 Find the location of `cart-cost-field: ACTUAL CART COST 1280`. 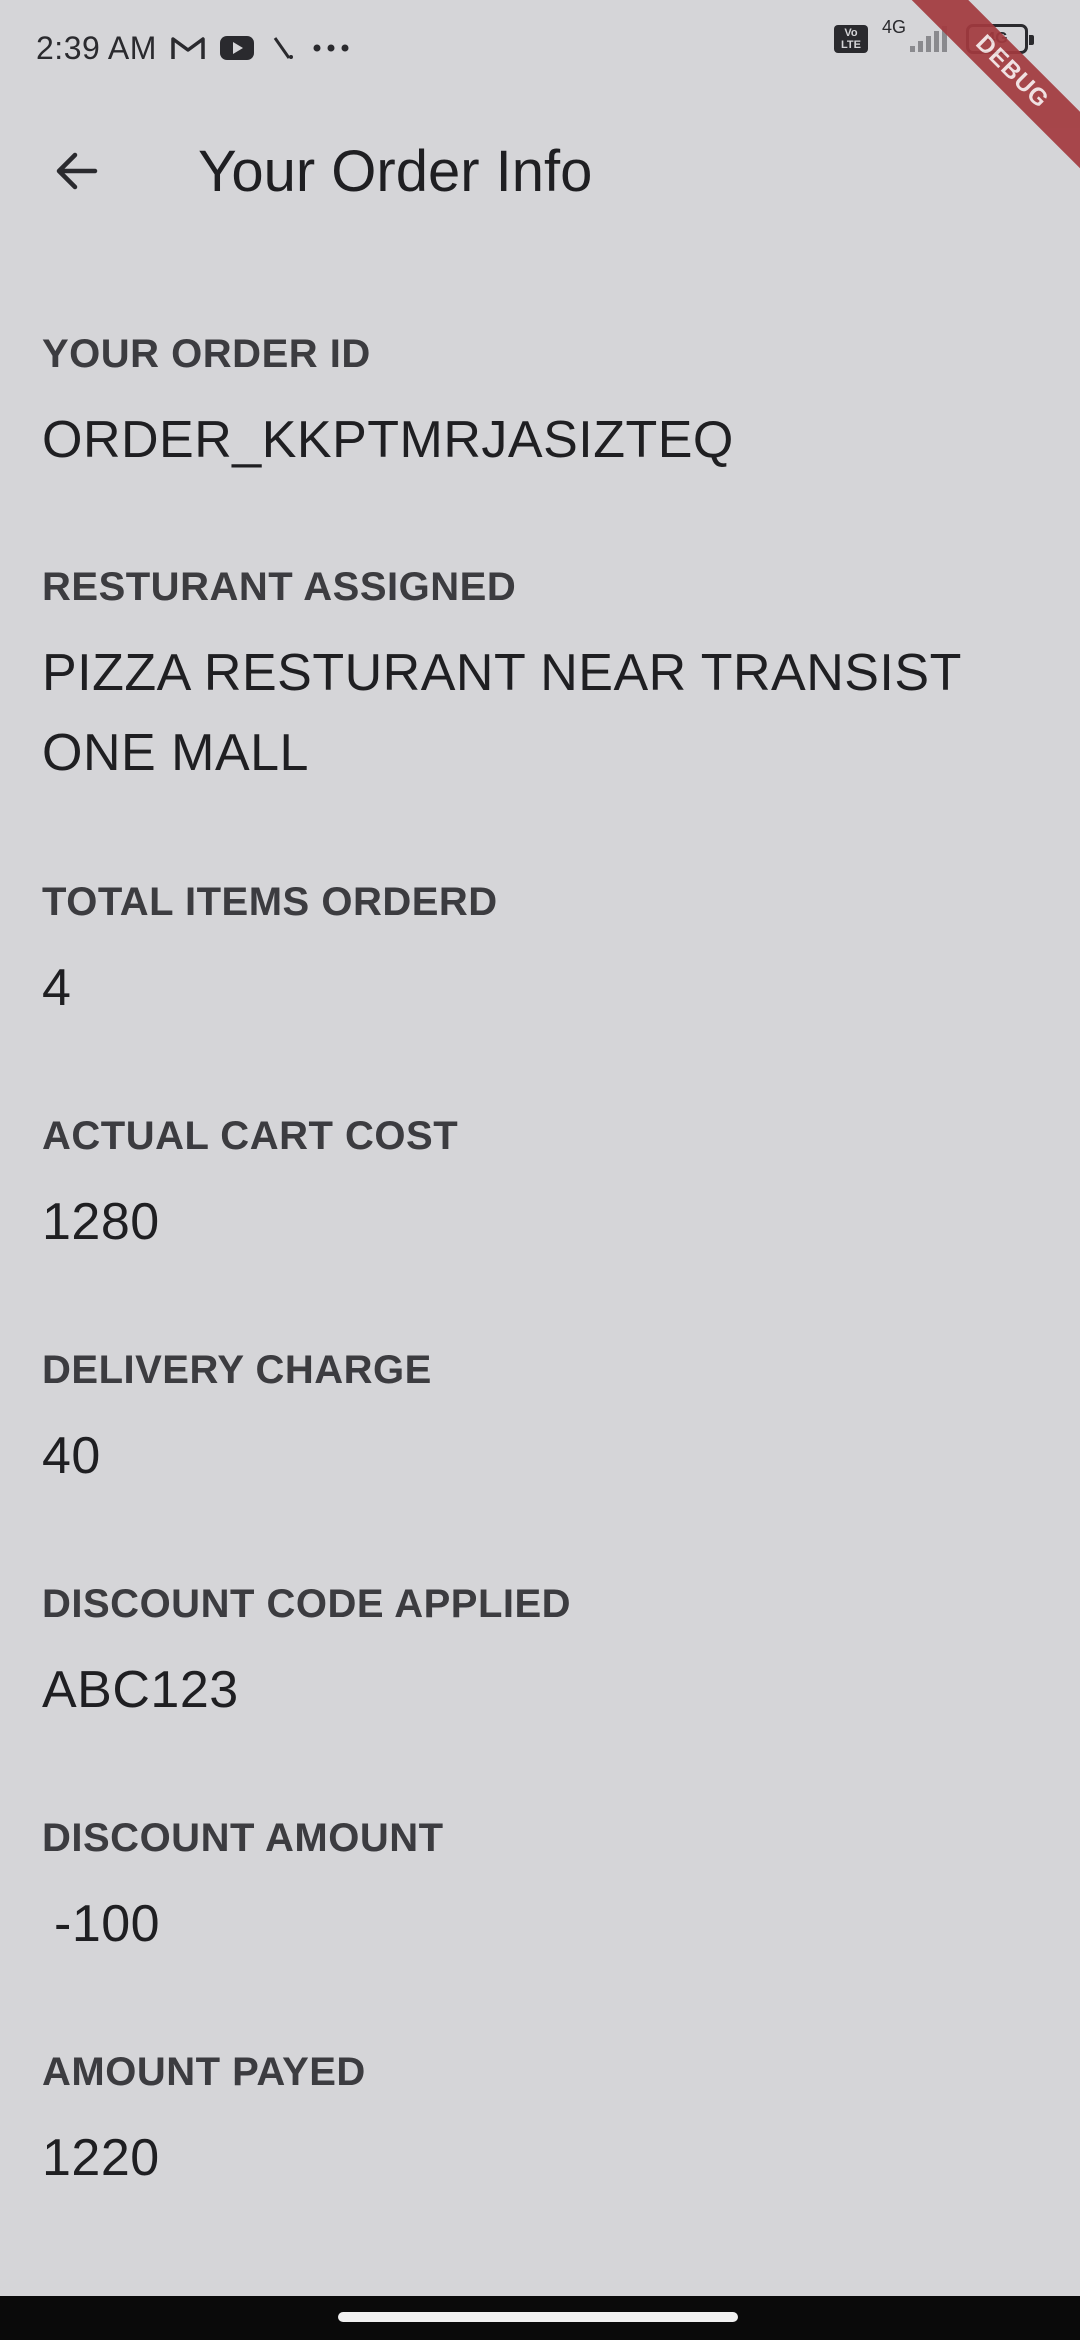

cart-cost-field: ACTUAL CART COST 1280 is located at coordinates (250, 1187).